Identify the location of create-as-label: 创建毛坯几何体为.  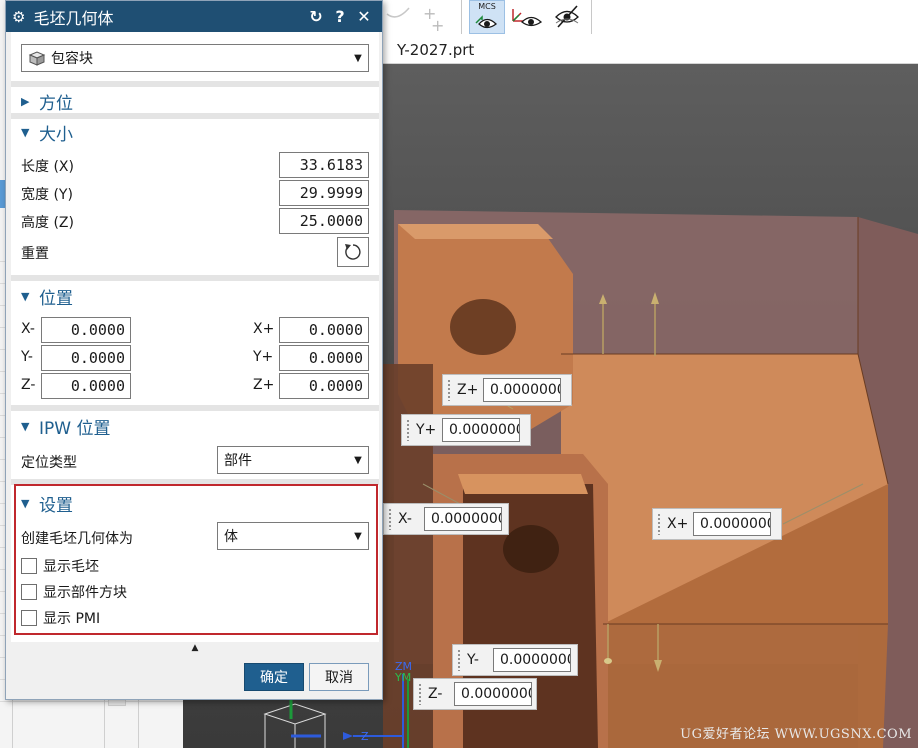
(77, 539).